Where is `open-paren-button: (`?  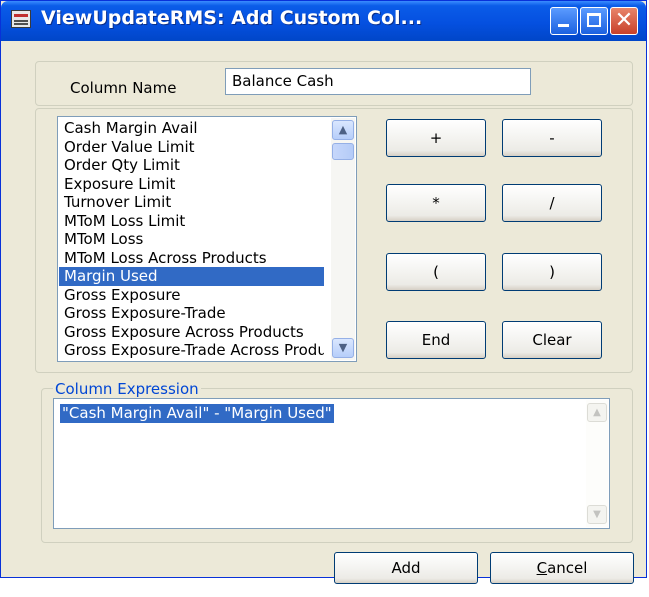 open-paren-button: ( is located at coordinates (436, 272).